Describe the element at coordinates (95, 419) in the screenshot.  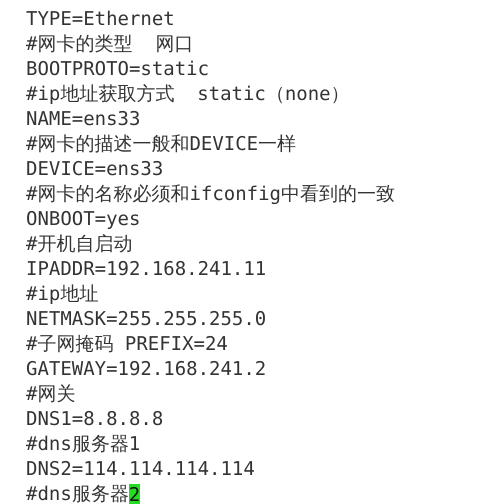
I see `code-line: DNS1=8.8.8.8` at that location.